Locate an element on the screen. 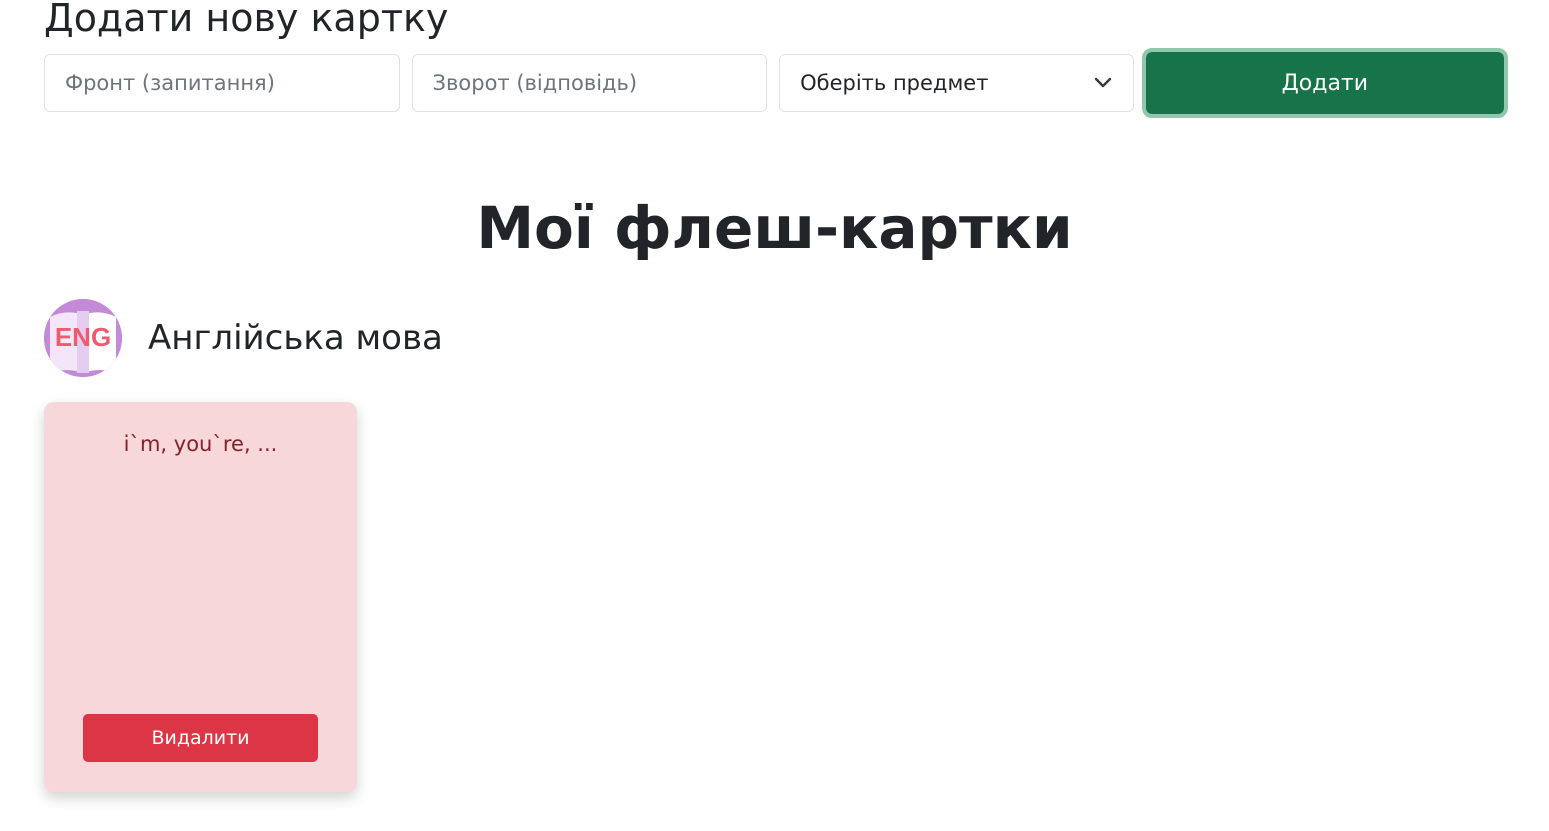 The height and width of the screenshot is (831, 1549). flashcard: i`m, you`re, ... Видалити is located at coordinates (200, 597).